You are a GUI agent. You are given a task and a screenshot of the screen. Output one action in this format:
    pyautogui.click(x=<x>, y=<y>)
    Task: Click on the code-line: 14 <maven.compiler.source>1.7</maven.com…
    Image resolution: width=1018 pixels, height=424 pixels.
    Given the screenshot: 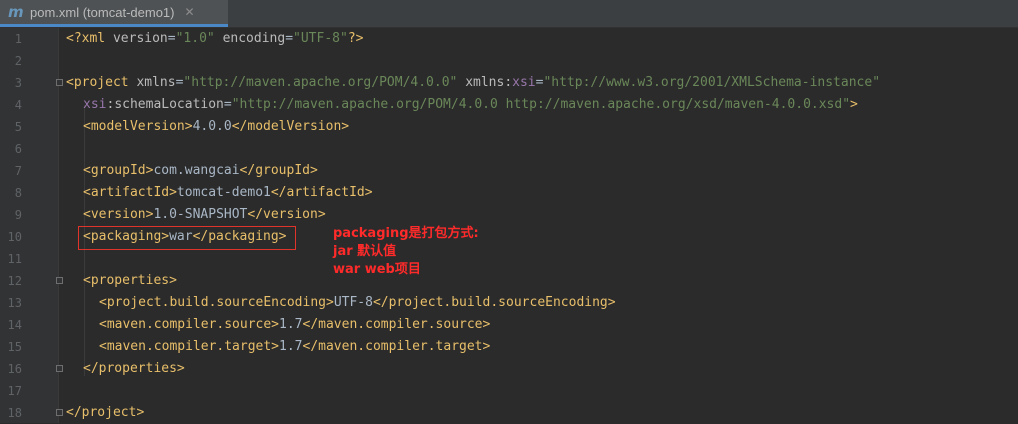 What is the action you would take?
    pyautogui.click(x=509, y=325)
    